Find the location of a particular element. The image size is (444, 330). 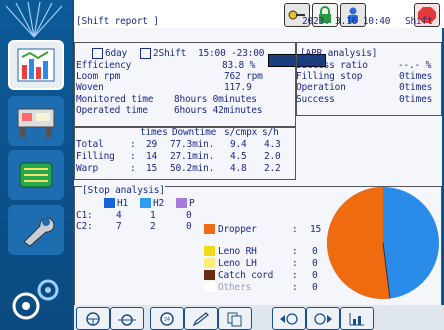

catch-cord-colon: : is located at coordinates (295, 275).